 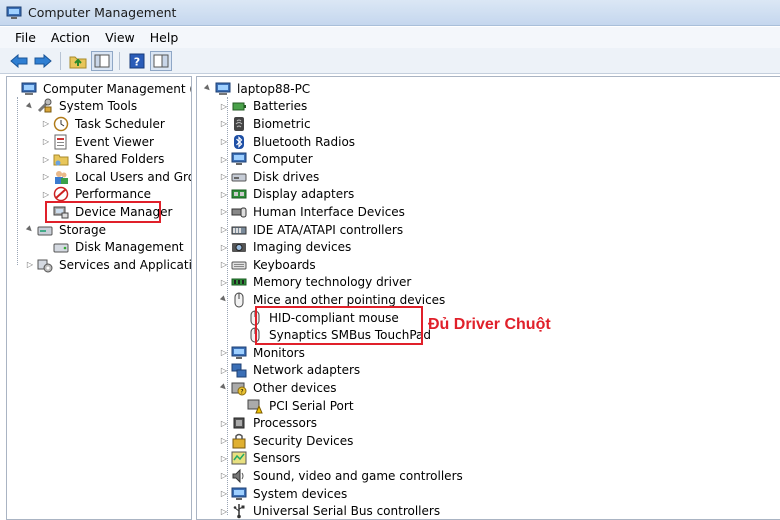 I want to click on show-hide-tree-icon, so click(x=102, y=60).